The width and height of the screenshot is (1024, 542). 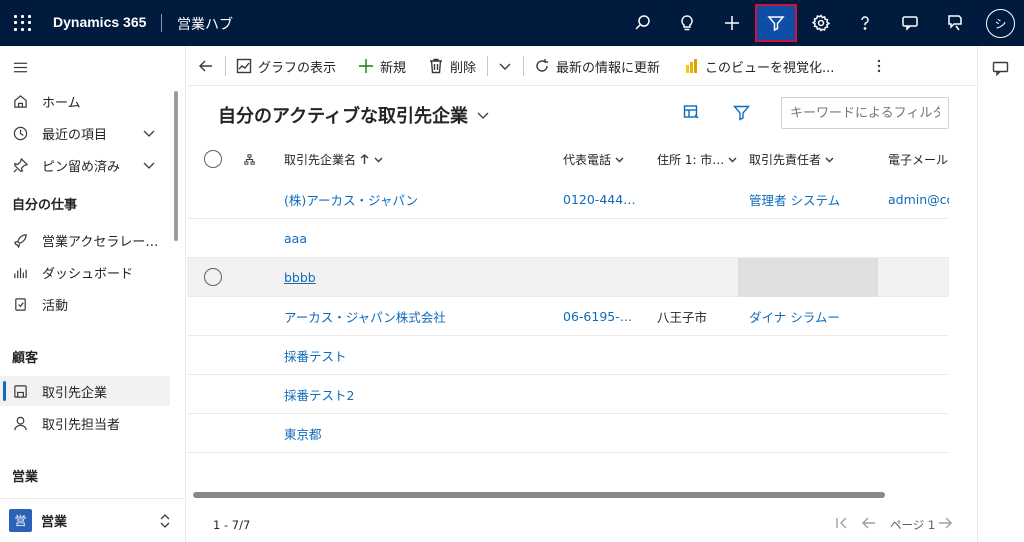 What do you see at coordinates (351, 199) in the screenshot?
I see `account-name-link: (株)アーカス・ジャパン` at bounding box center [351, 199].